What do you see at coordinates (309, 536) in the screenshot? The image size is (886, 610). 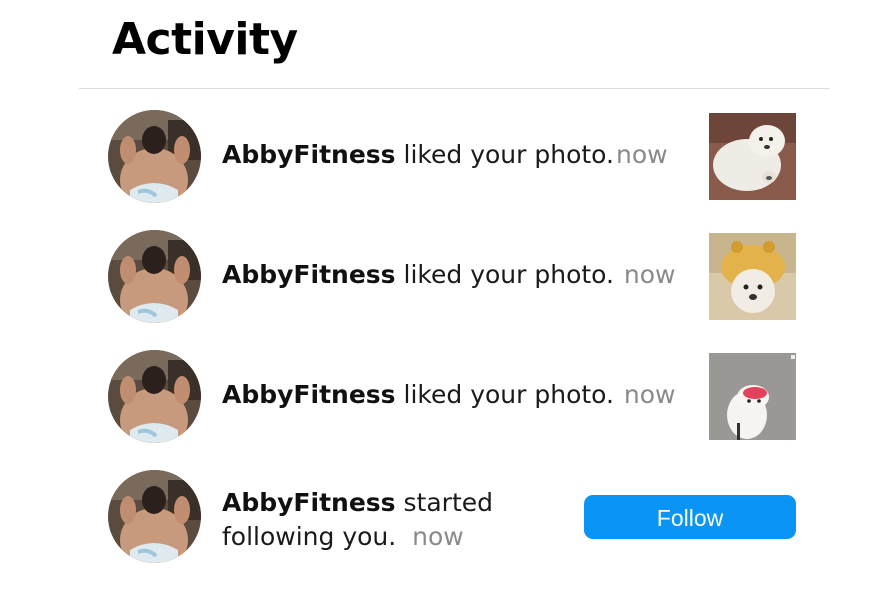 I see `activity-action-cont: following you.` at bounding box center [309, 536].